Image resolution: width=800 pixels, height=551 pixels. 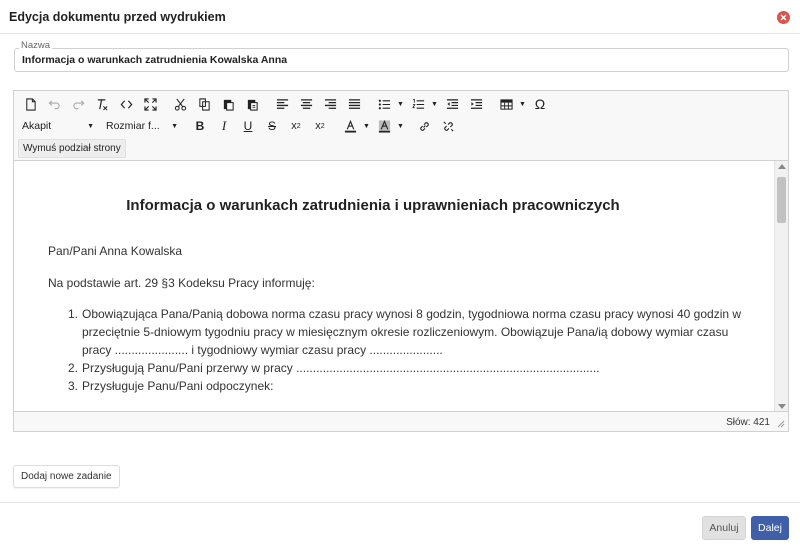 I want to click on justify-icon, so click(x=354, y=104).